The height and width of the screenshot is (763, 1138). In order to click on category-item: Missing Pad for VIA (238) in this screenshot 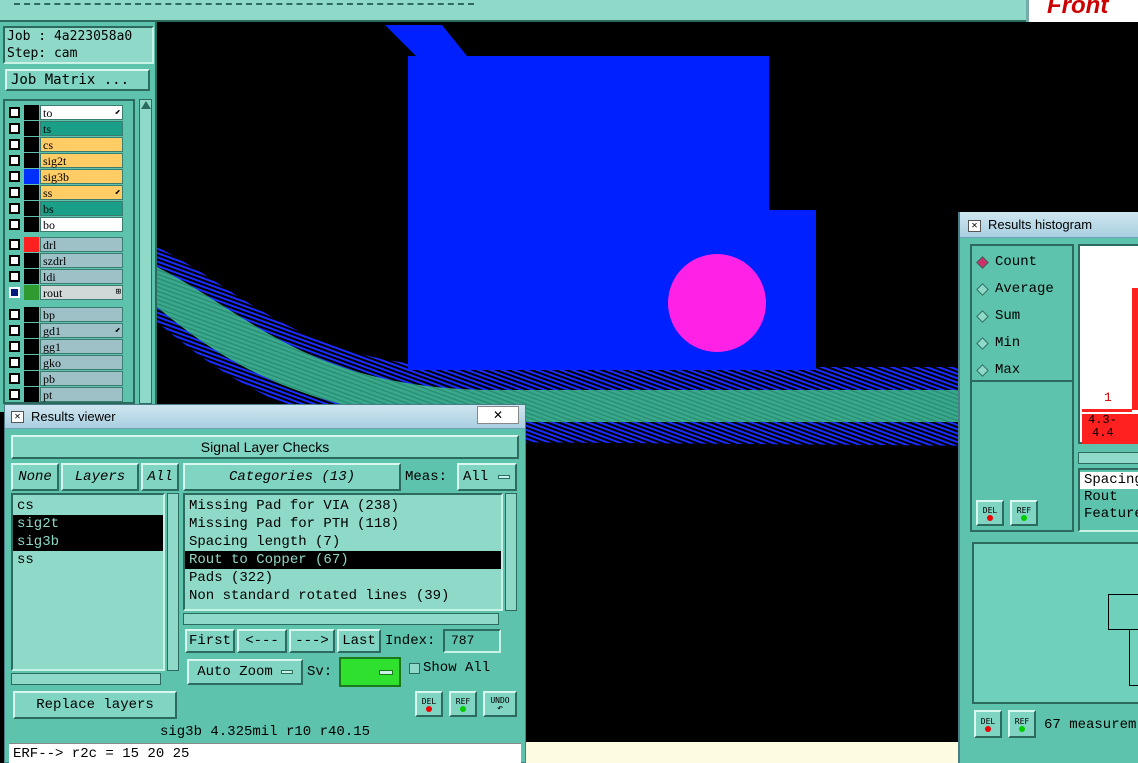, I will do `click(343, 506)`.